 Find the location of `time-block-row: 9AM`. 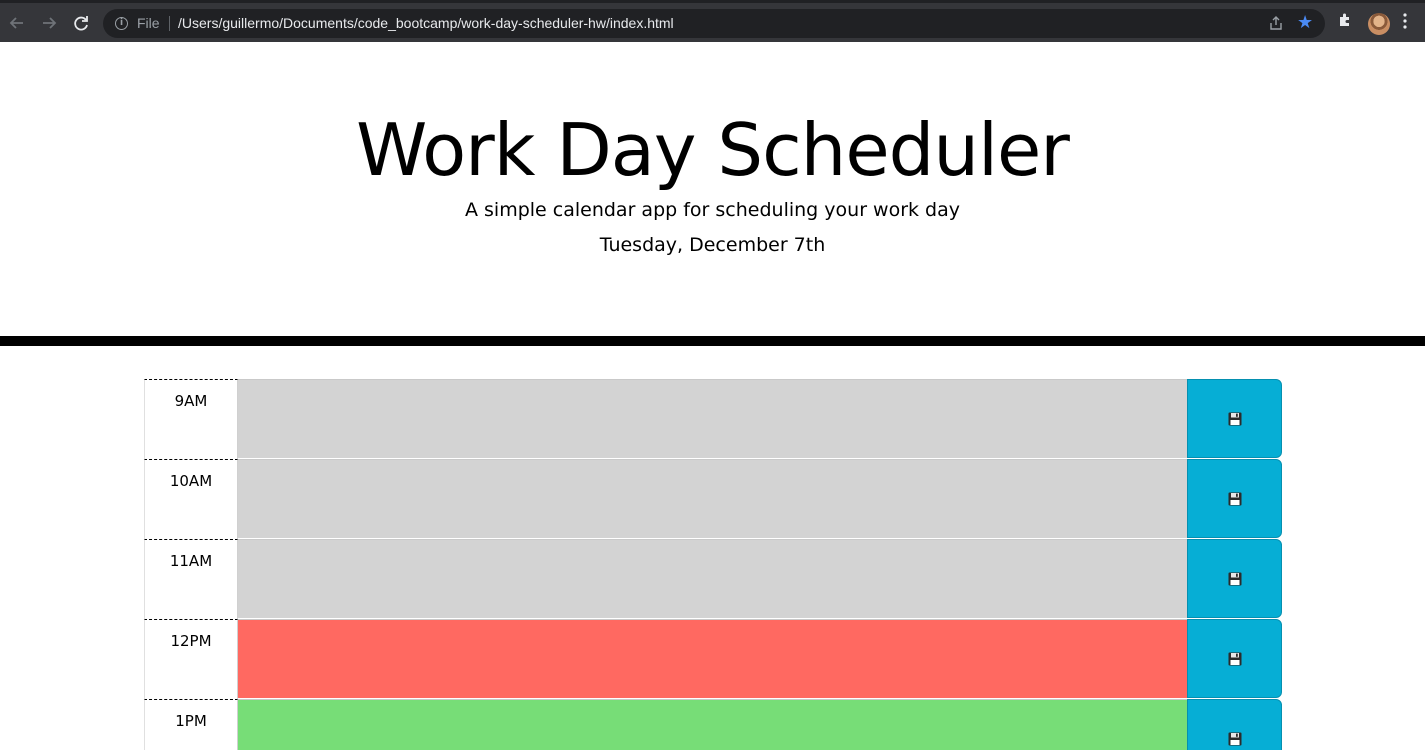

time-block-row: 9AM is located at coordinates (713, 419).